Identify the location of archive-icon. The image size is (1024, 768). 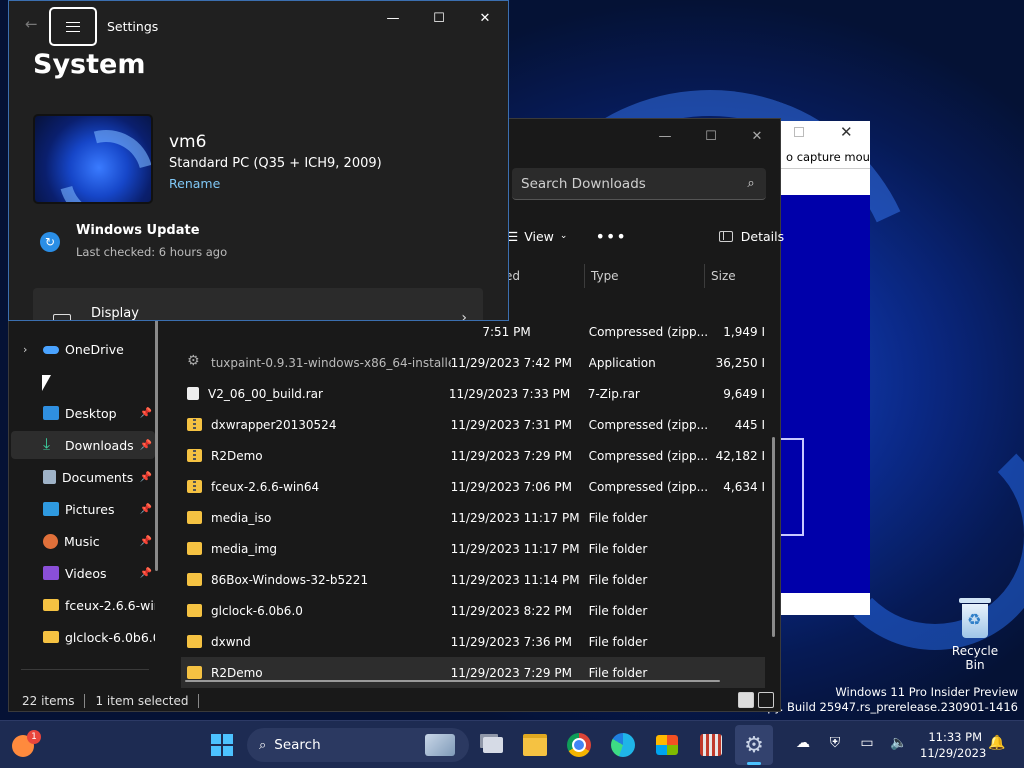
(193, 393).